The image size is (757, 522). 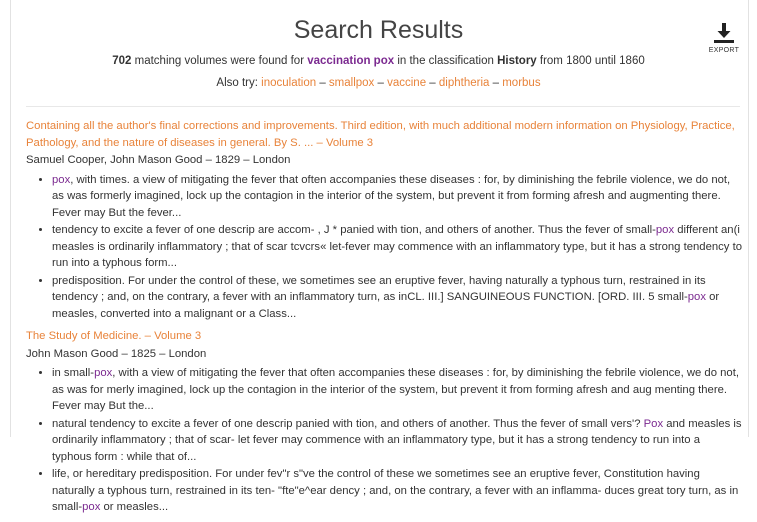 I want to click on result-title: The Study of Medicine. – Volume 3, so click(x=384, y=336).